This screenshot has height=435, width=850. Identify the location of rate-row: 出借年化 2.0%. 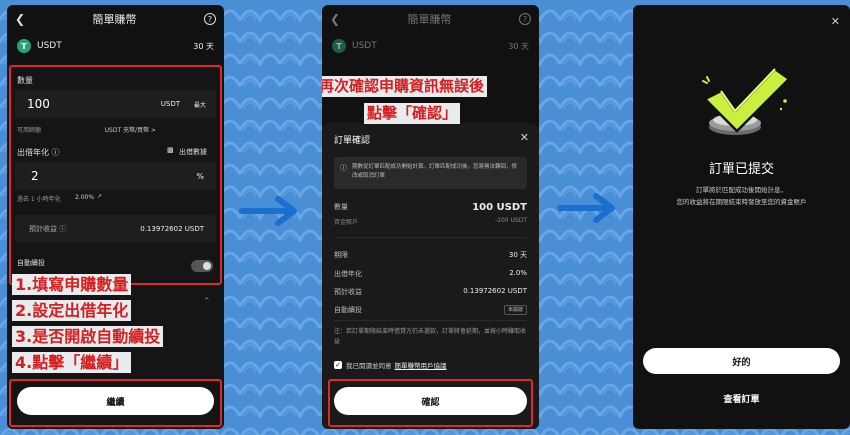
(430, 274).